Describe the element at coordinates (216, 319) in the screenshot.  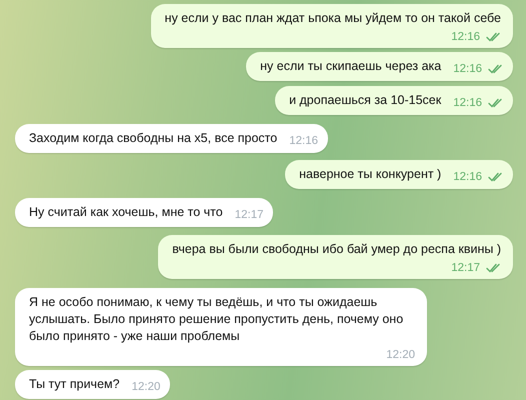
I see `message-text: Я не особо понимаю, к чему ты ведёшь, и что ты ожидаешь услышать. Было принято решение пропустить день, почему оно было принято - уже наши проблемы` at that location.